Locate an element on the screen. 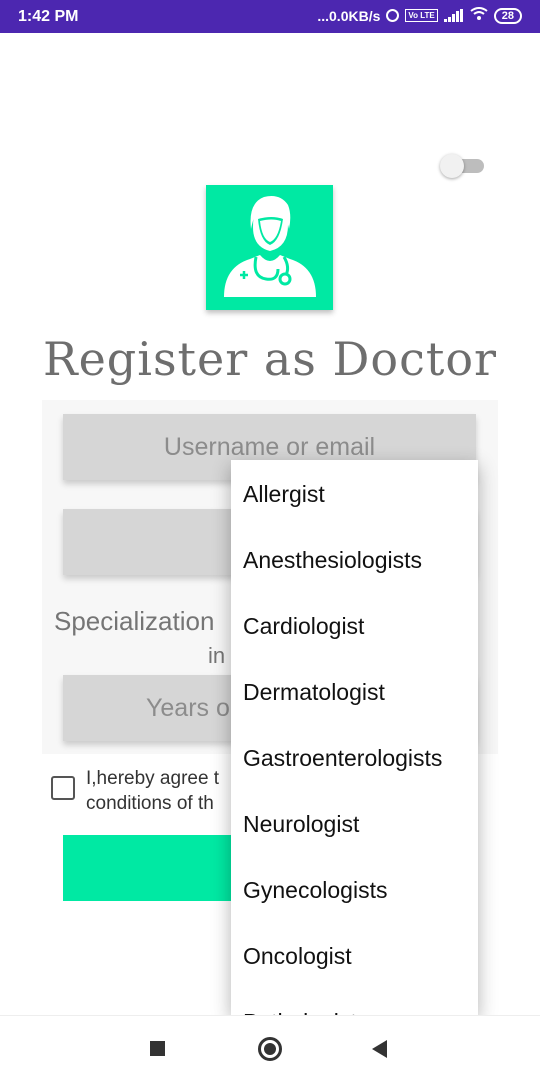 This screenshot has width=540, height=1081. dropdown-item-allergist: Allergist is located at coordinates (354, 494).